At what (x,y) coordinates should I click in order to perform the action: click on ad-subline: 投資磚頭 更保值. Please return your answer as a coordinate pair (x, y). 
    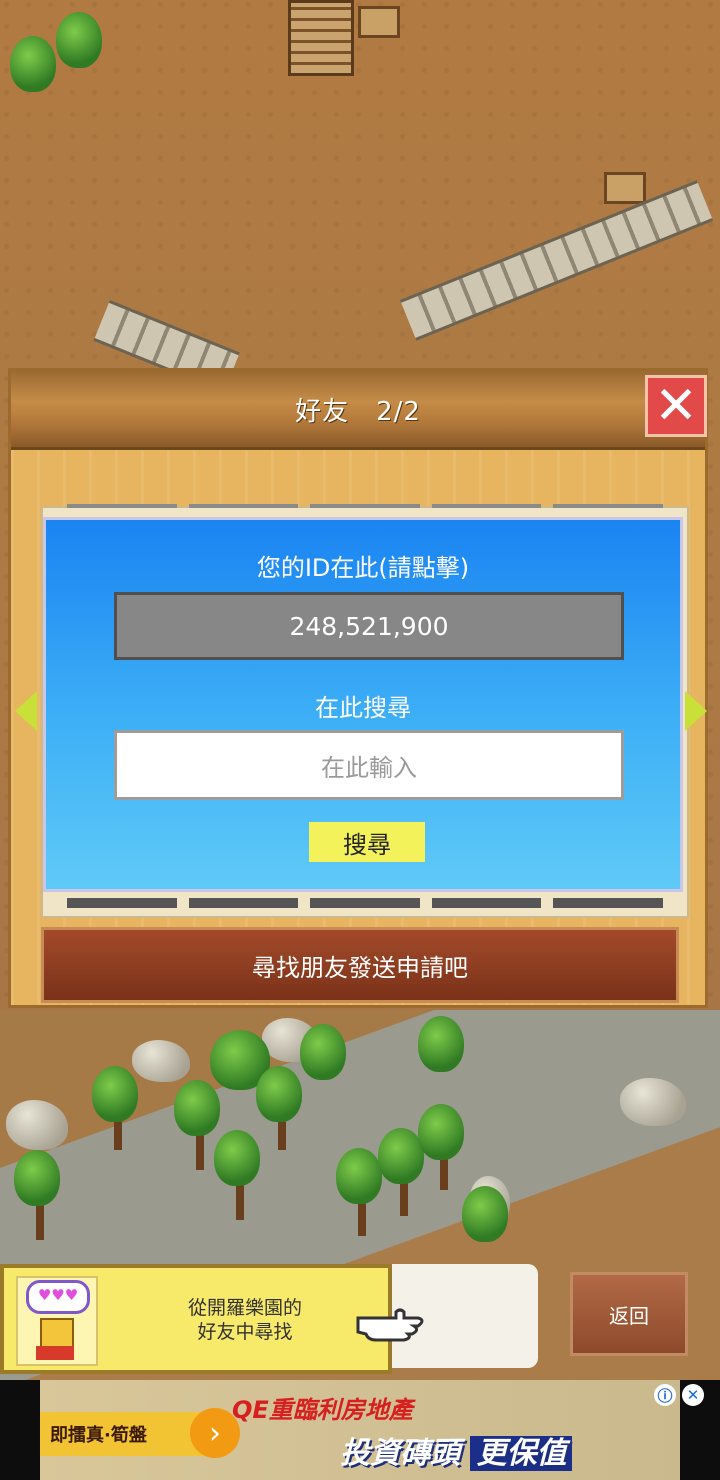
    Looking at the image, I should click on (456, 1450).